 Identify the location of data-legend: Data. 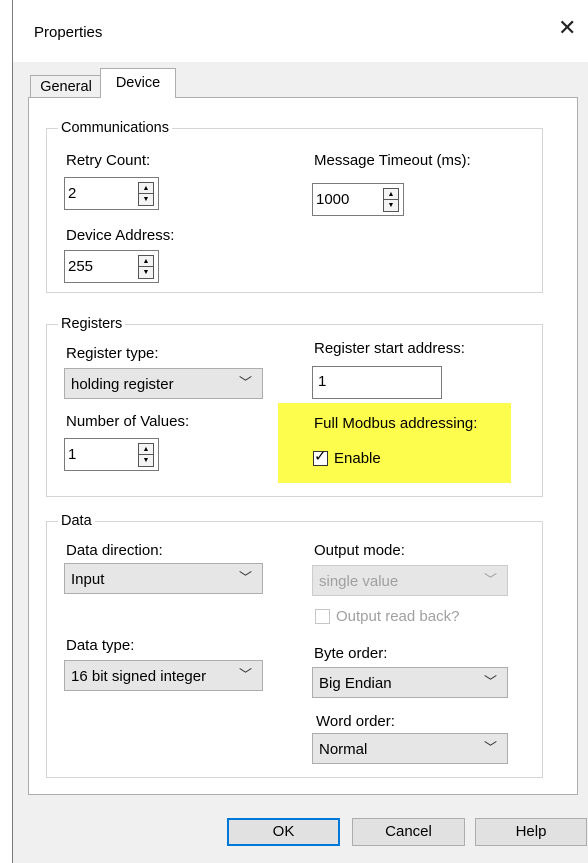
(76, 521).